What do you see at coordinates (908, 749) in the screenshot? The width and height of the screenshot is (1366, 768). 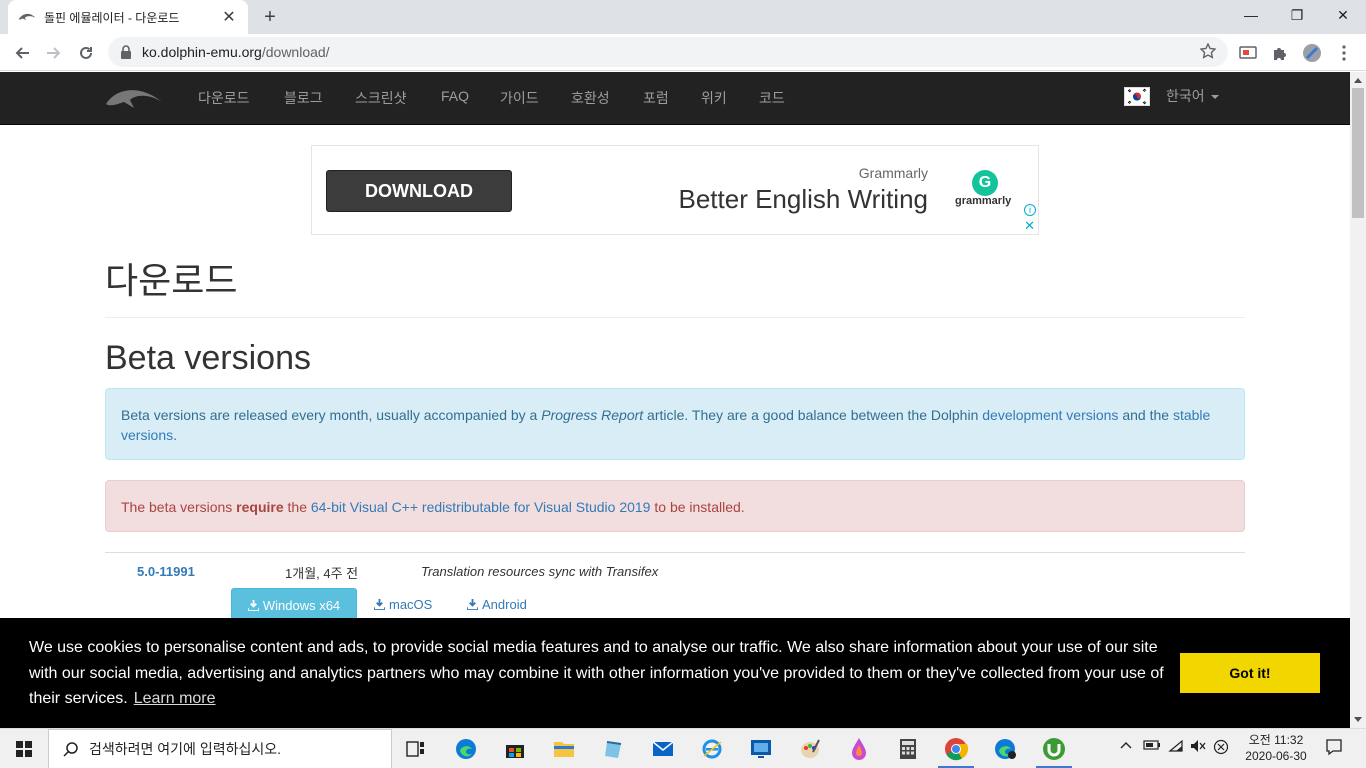 I see `calculator-icon` at bounding box center [908, 749].